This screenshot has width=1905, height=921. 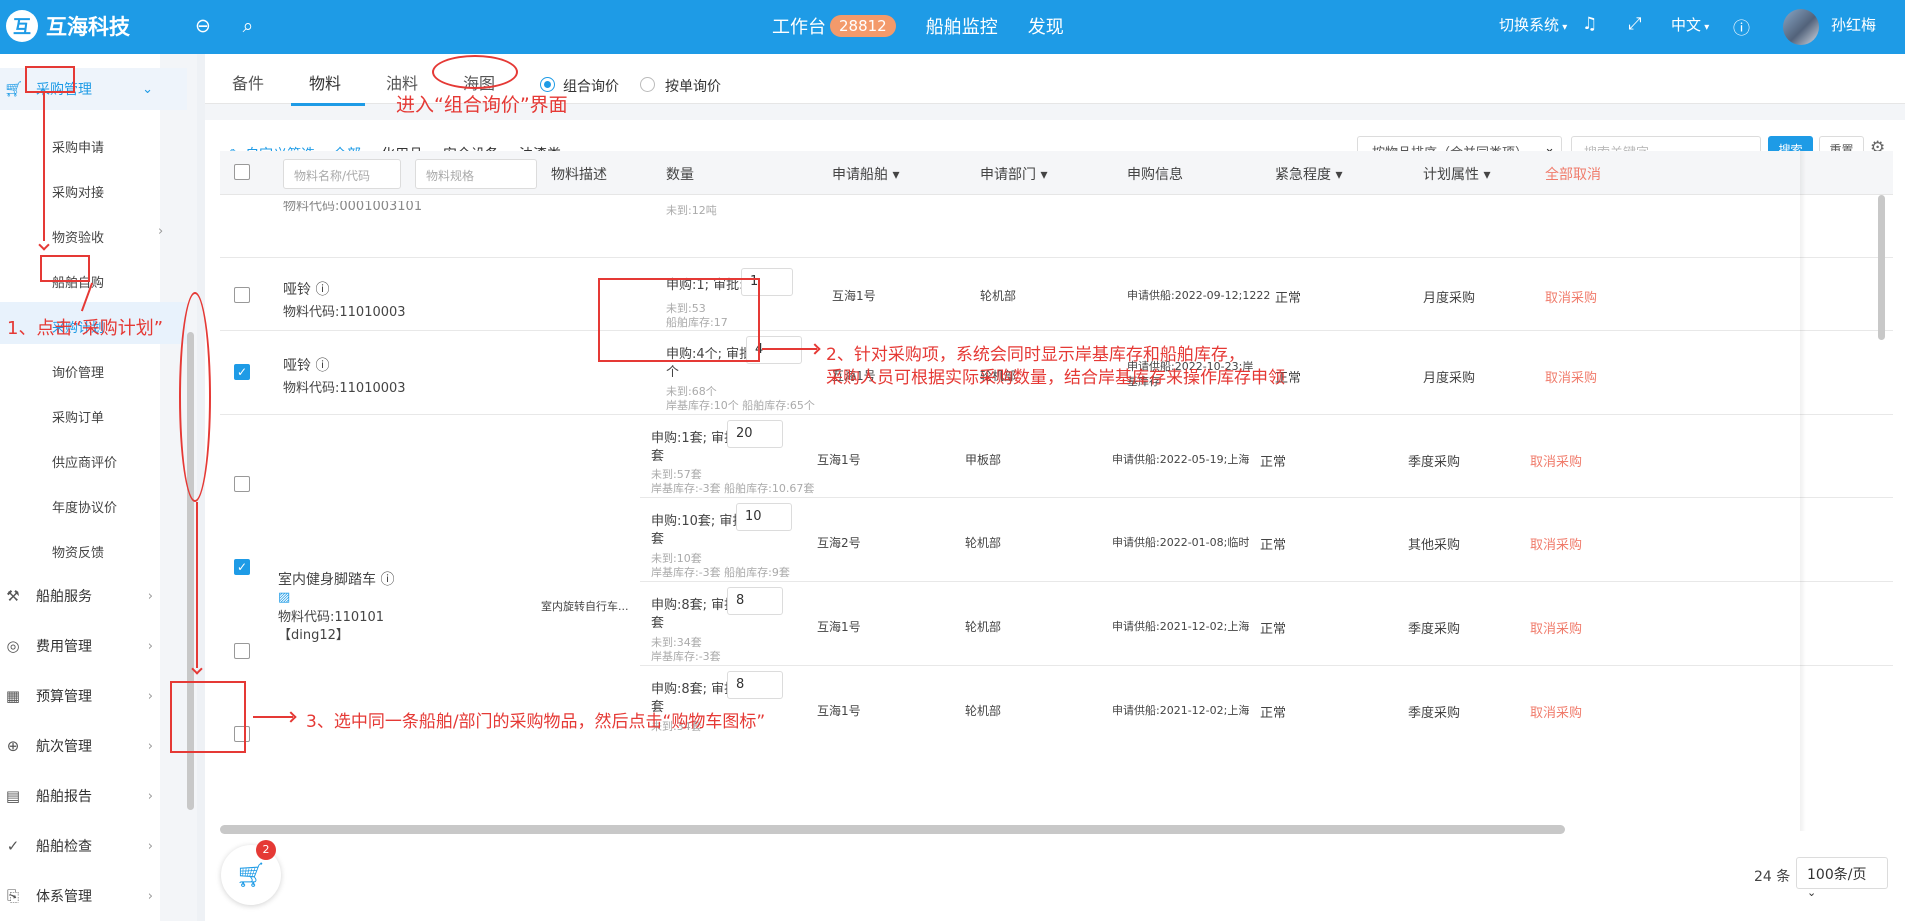 What do you see at coordinates (691, 210) in the screenshot?
I see `unarrived-qty: 未到:12吨` at bounding box center [691, 210].